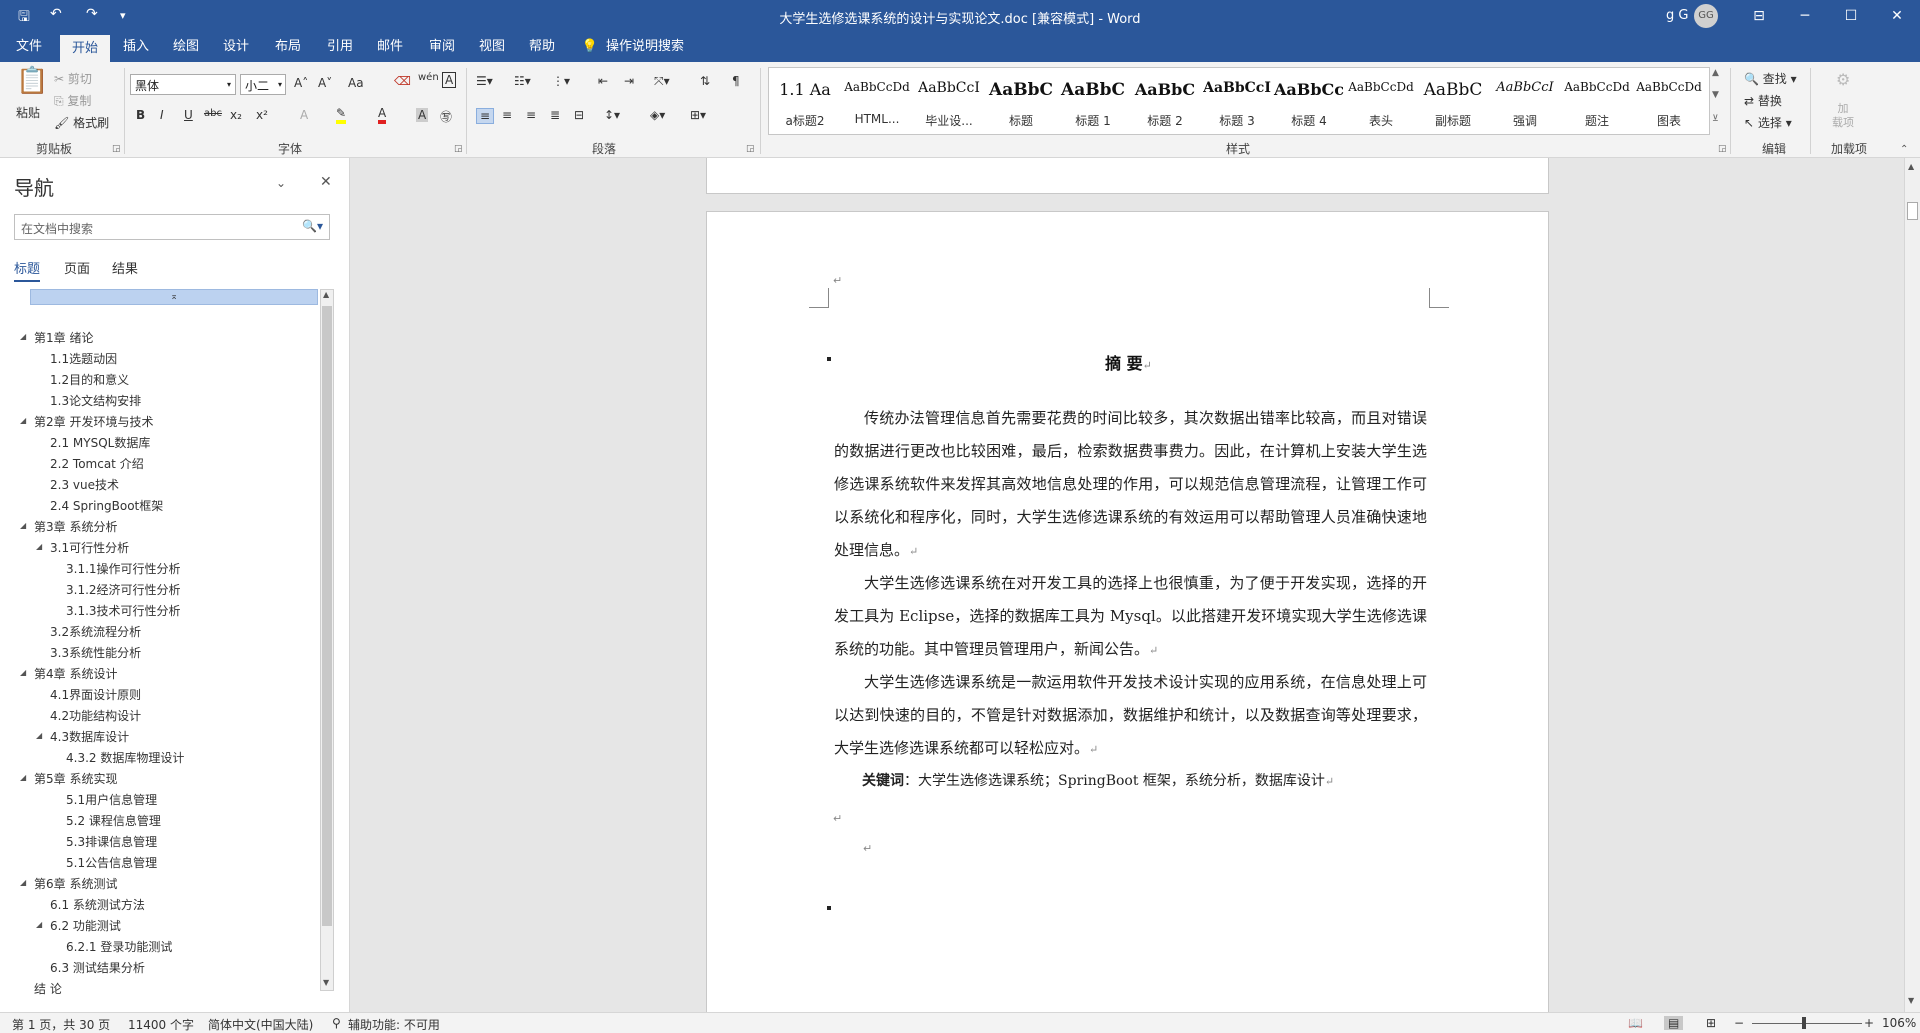  What do you see at coordinates (341, 115) in the screenshot?
I see `highlight-icon: ✎` at bounding box center [341, 115].